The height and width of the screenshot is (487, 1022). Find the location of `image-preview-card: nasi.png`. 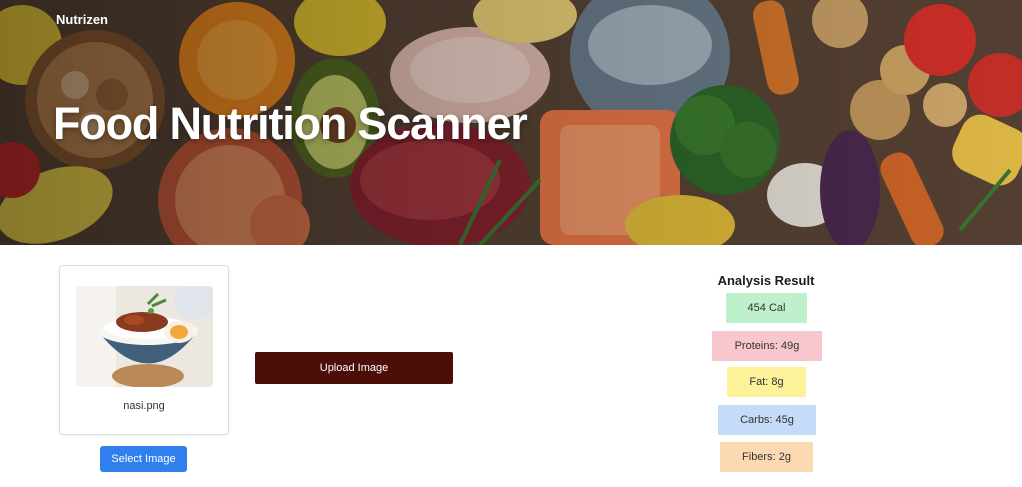

image-preview-card: nasi.png is located at coordinates (144, 350).